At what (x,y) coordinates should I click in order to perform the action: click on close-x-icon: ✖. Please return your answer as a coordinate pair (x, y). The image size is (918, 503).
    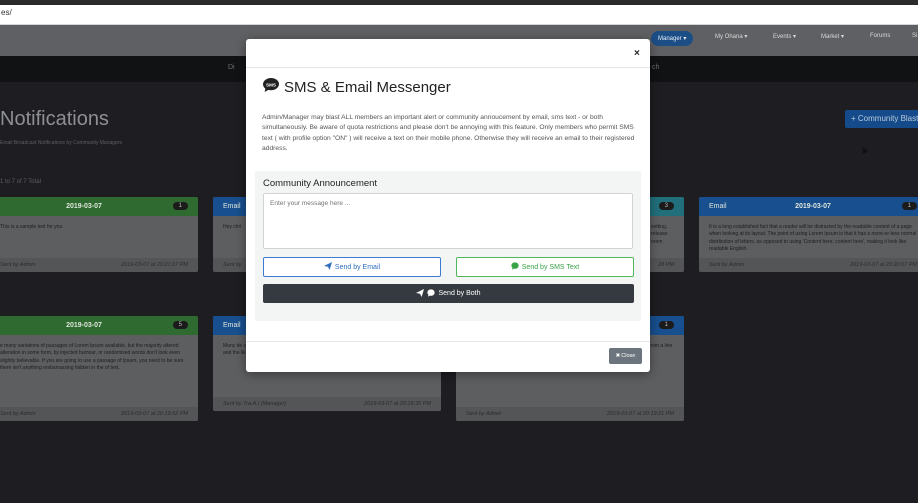
    Looking at the image, I should click on (618, 356).